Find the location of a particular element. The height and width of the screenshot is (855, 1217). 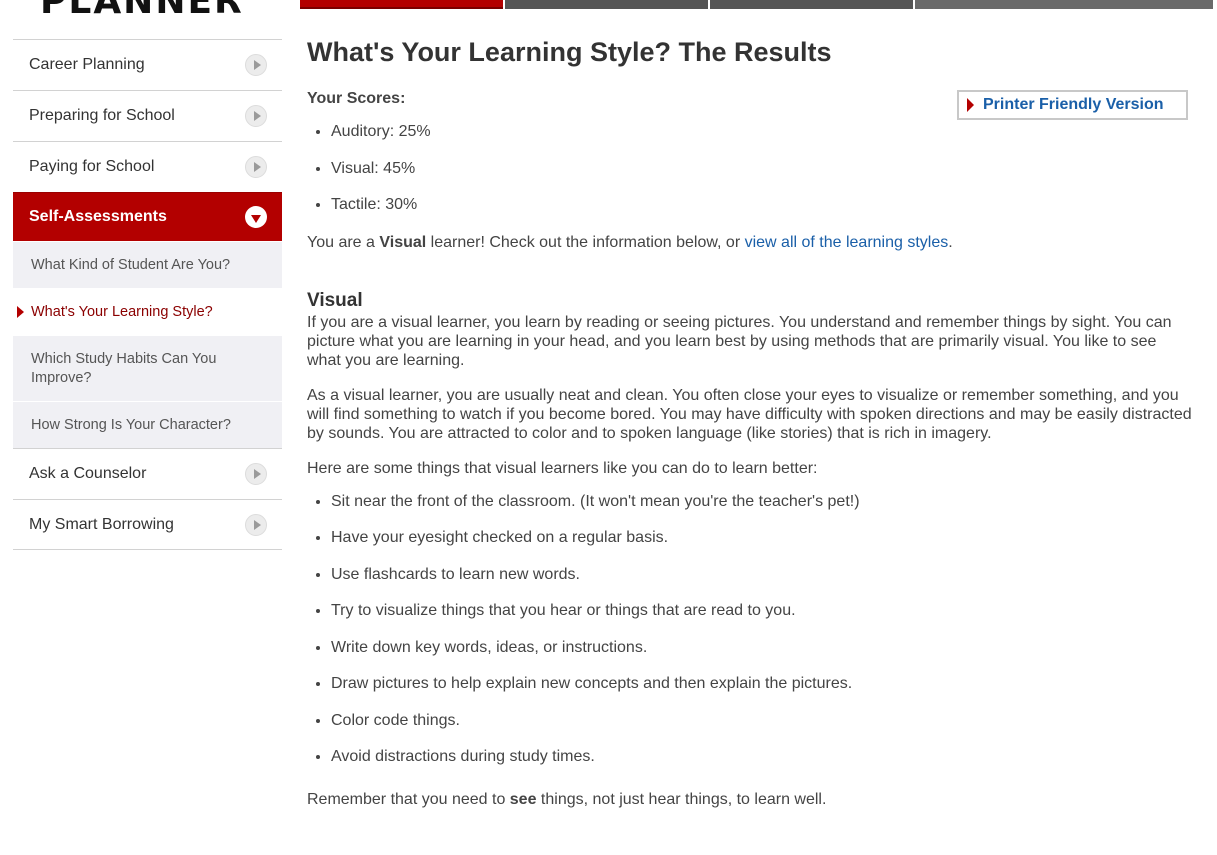

triangle-right-icon is located at coordinates (970, 105).